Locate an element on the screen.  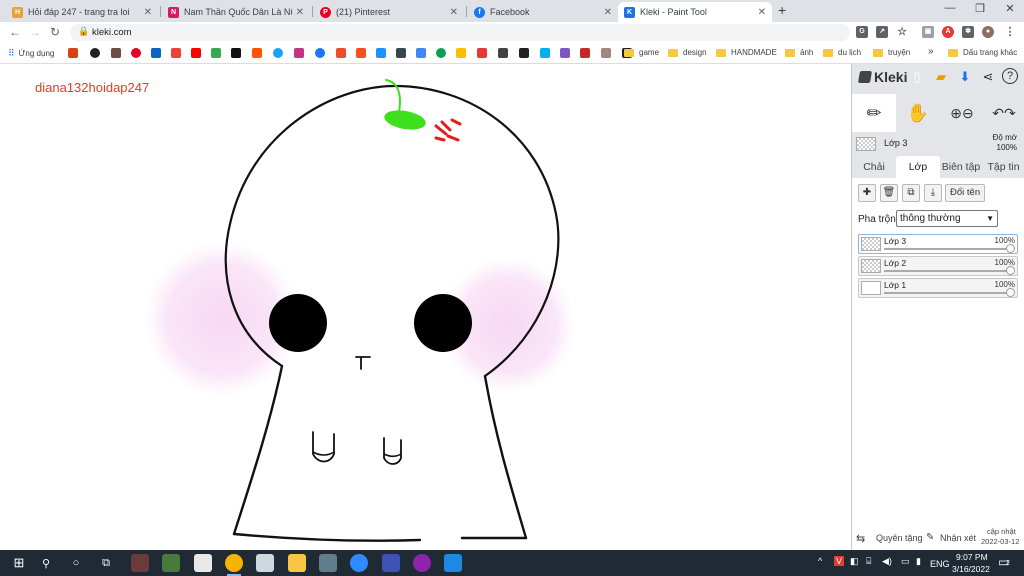
start-icon: ⊞ is located at coordinates (19, 563).